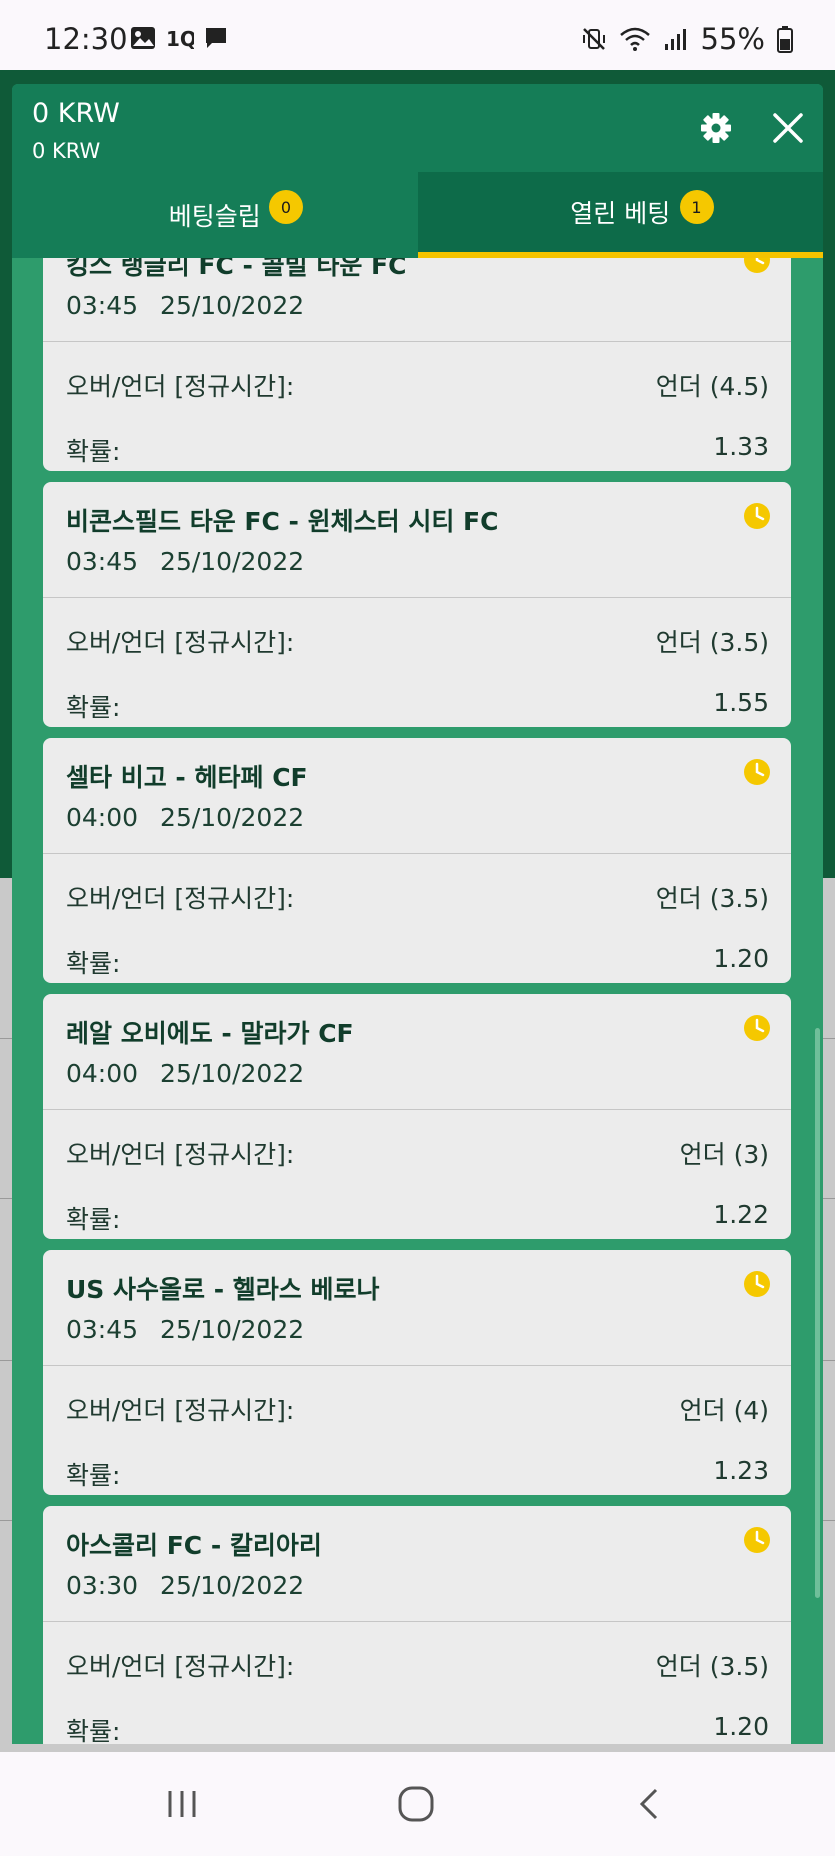 This screenshot has height=1856, width=835. Describe the element at coordinates (785, 39) in the screenshot. I see `battery-icon` at that location.